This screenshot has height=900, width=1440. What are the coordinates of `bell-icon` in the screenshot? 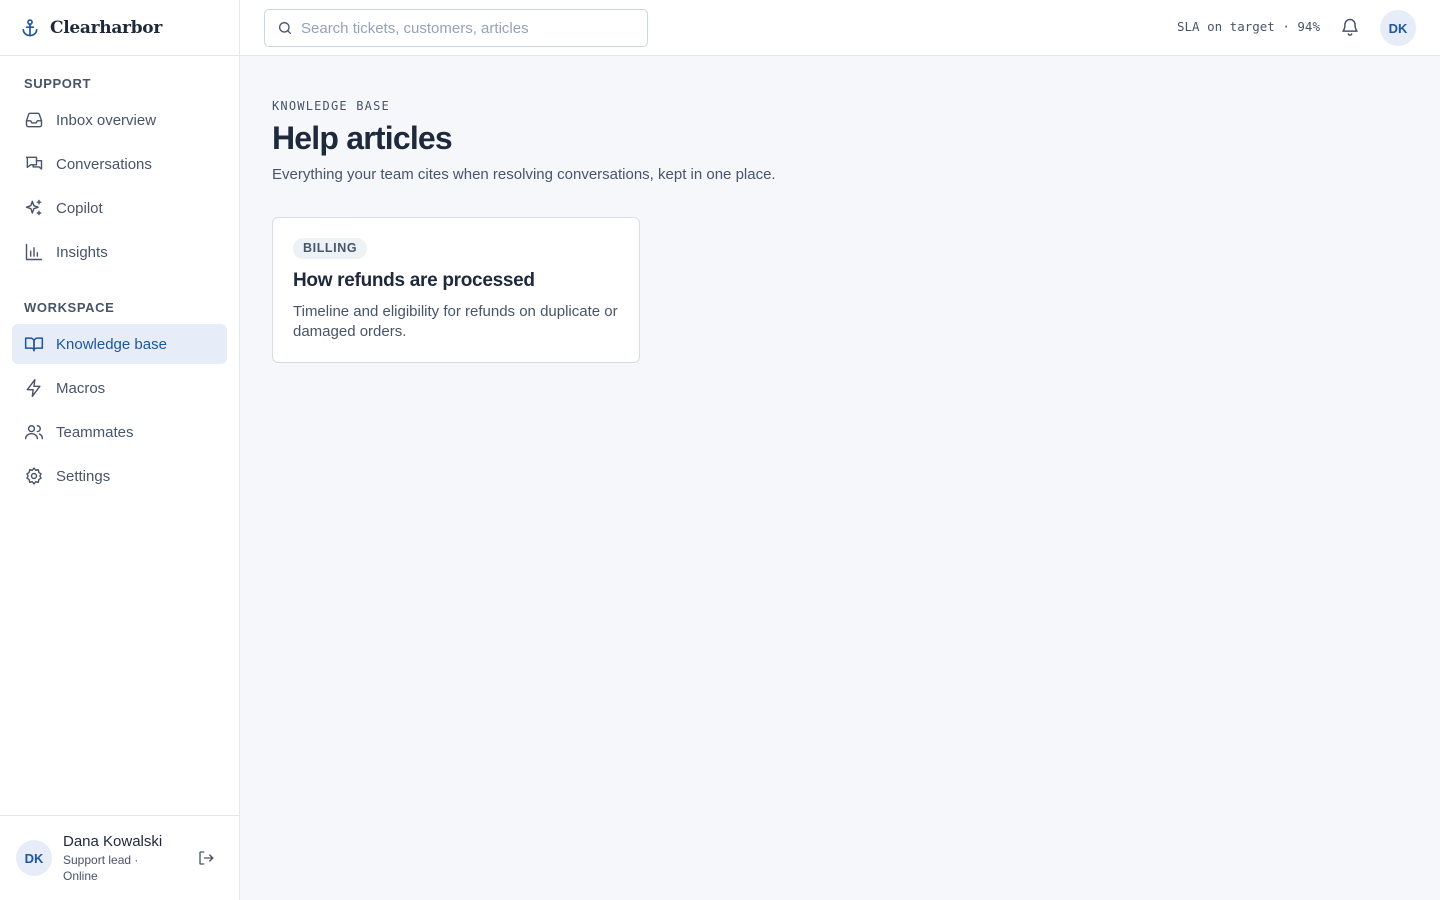 It's located at (1350, 27).